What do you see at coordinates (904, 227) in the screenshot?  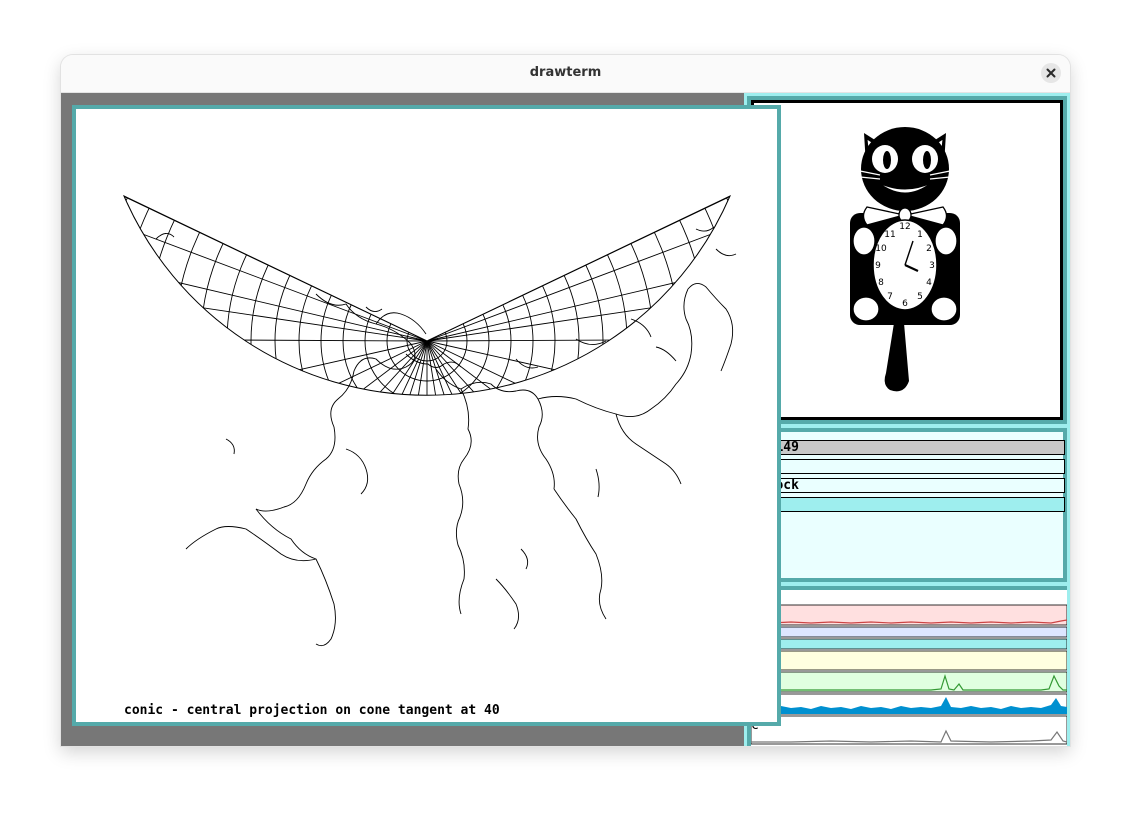 I see `svg-text: 12` at bounding box center [904, 227].